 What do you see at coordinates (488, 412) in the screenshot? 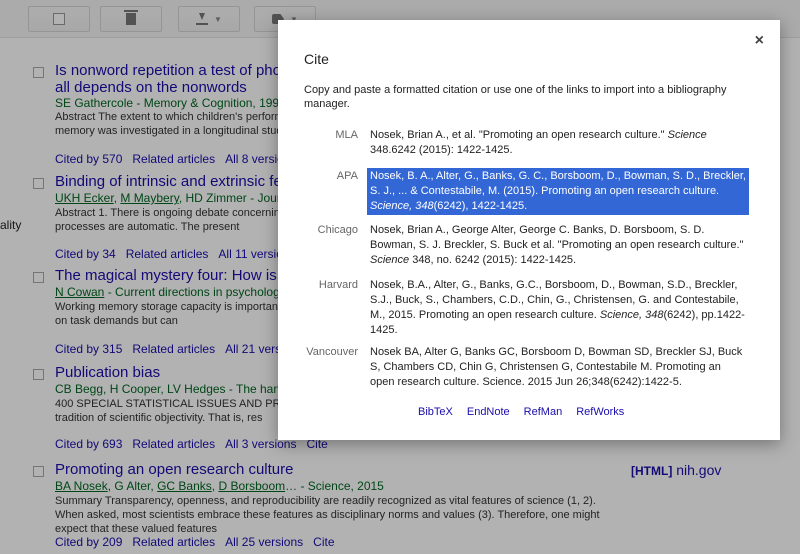
I see `endnote-link: EndNote` at bounding box center [488, 412].